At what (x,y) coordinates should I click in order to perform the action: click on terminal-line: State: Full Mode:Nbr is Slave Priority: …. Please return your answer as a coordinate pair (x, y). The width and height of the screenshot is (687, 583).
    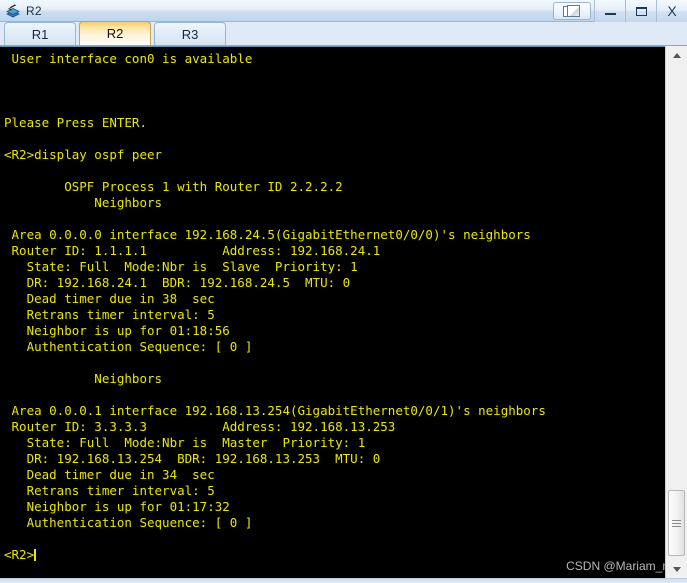
    Looking at the image, I should click on (181, 266).